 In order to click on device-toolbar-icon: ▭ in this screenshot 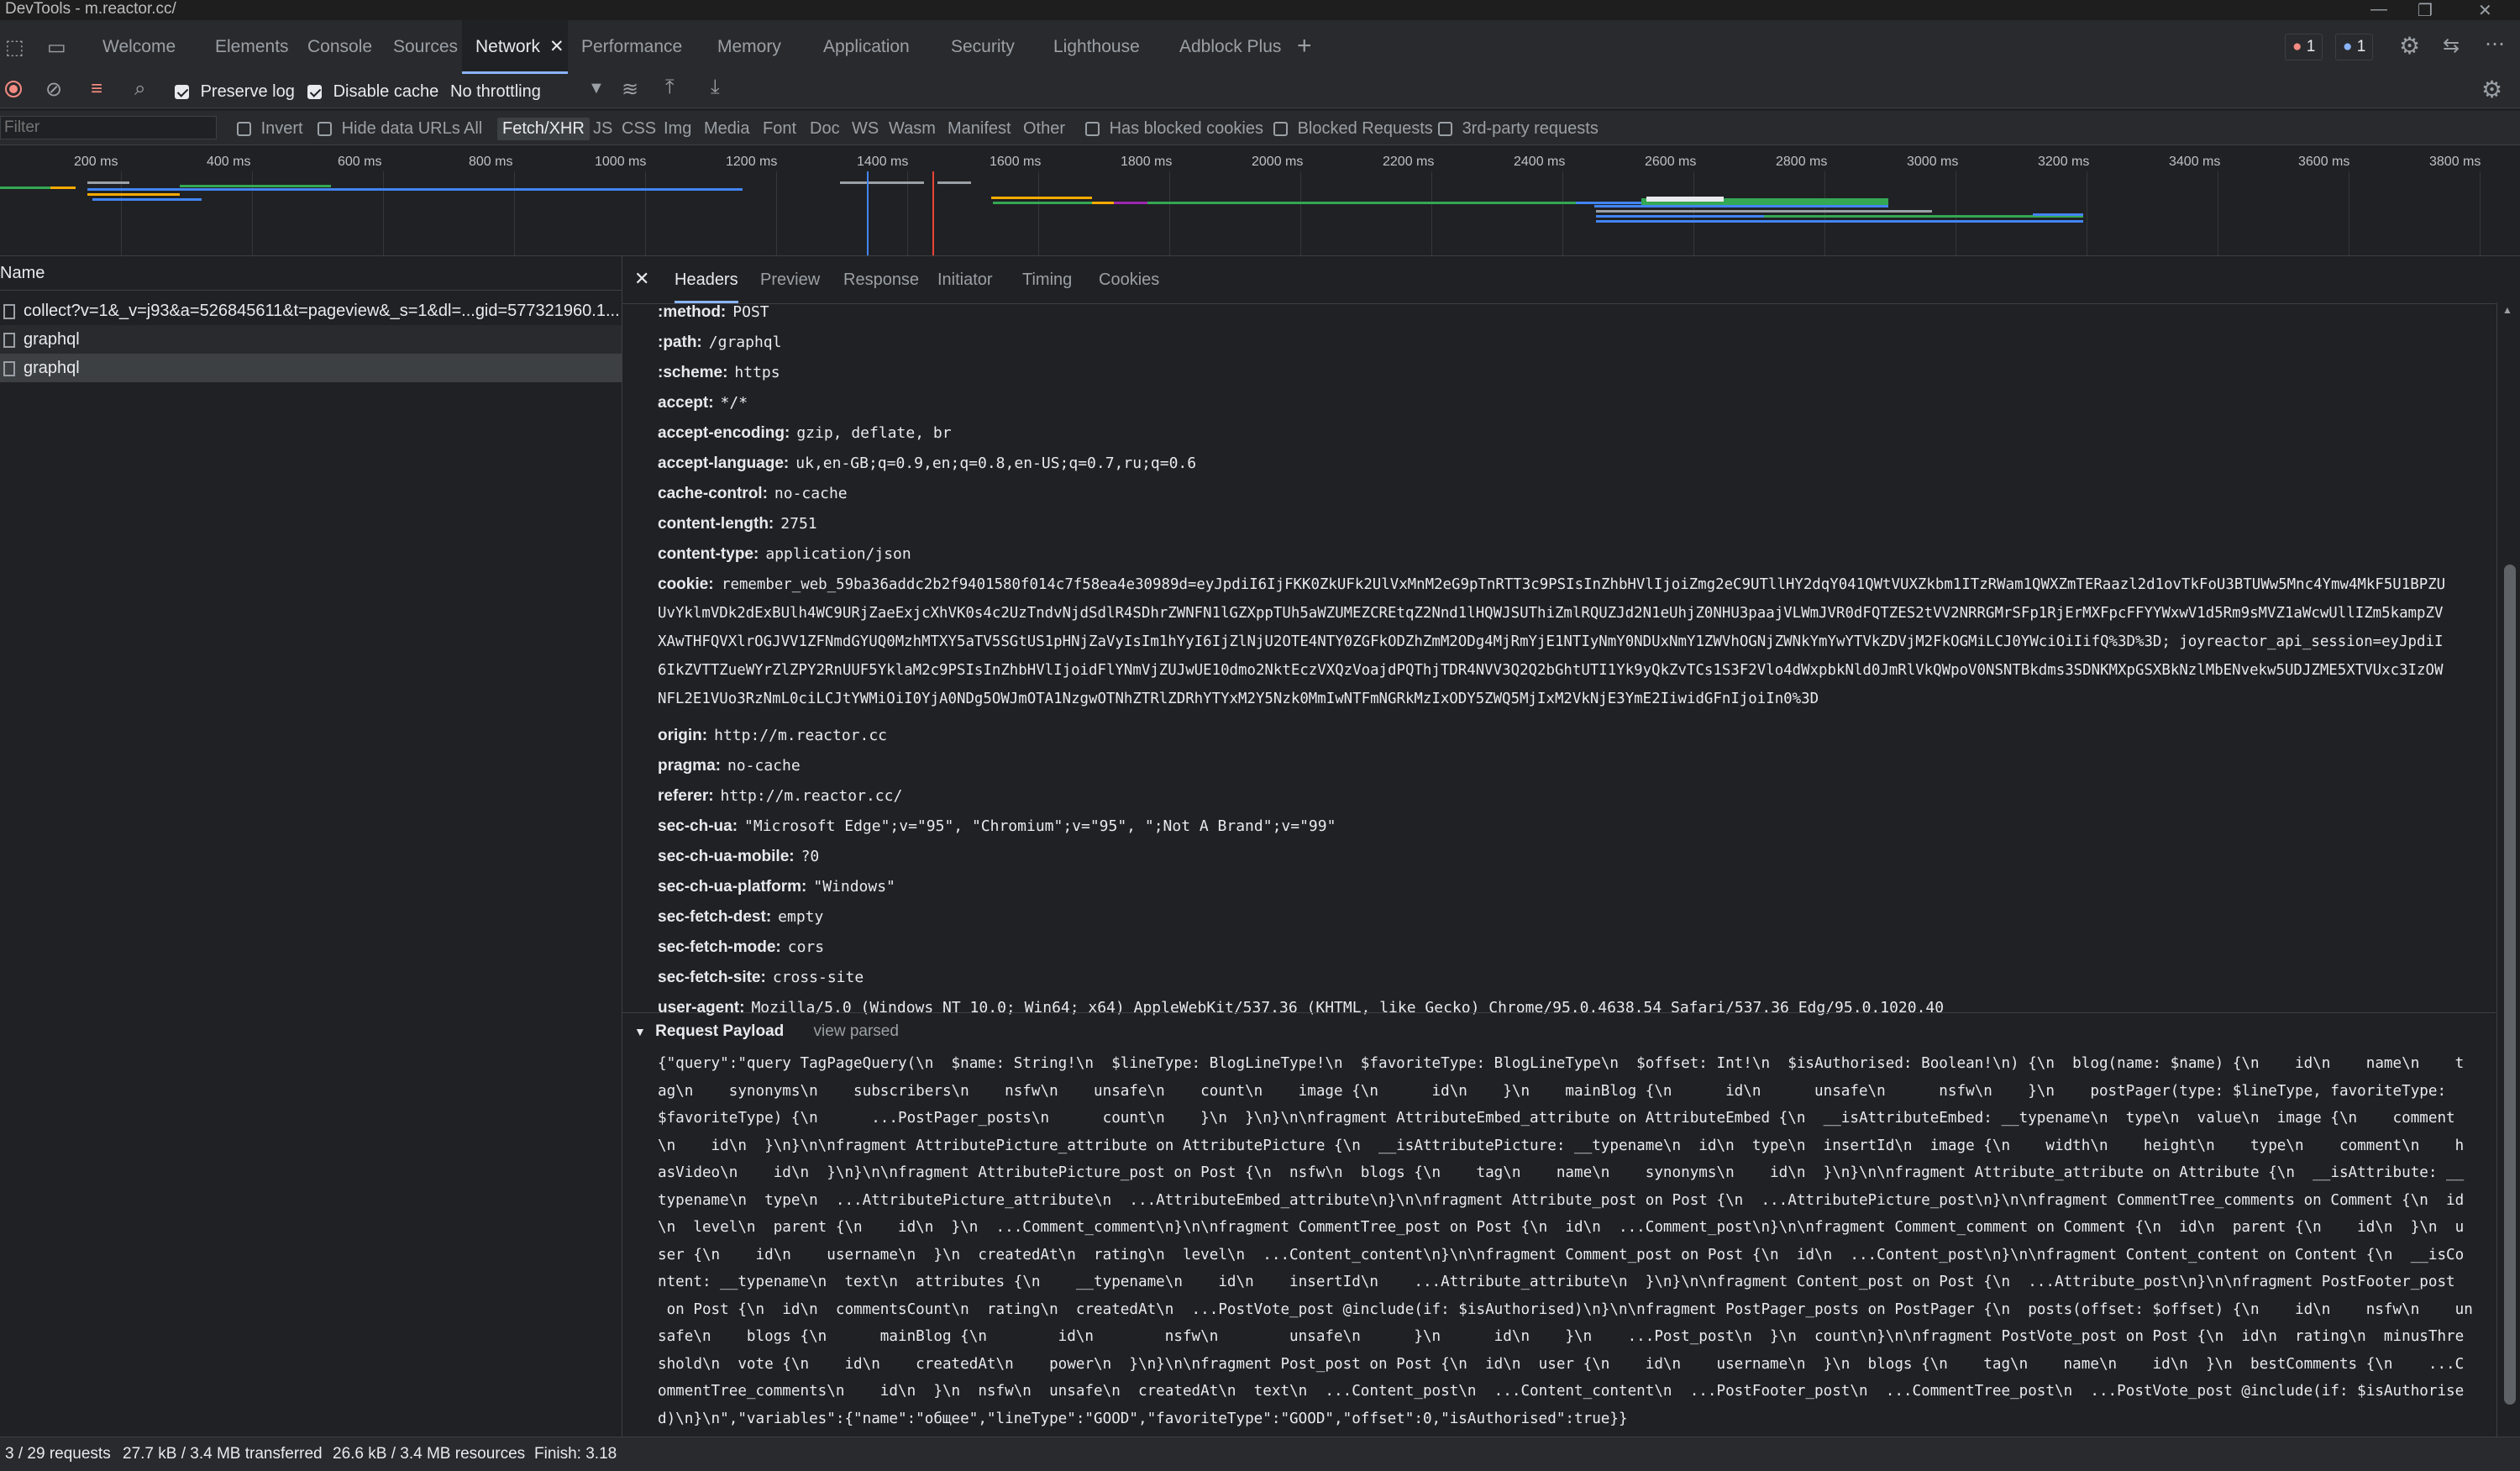, I will do `click(56, 47)`.